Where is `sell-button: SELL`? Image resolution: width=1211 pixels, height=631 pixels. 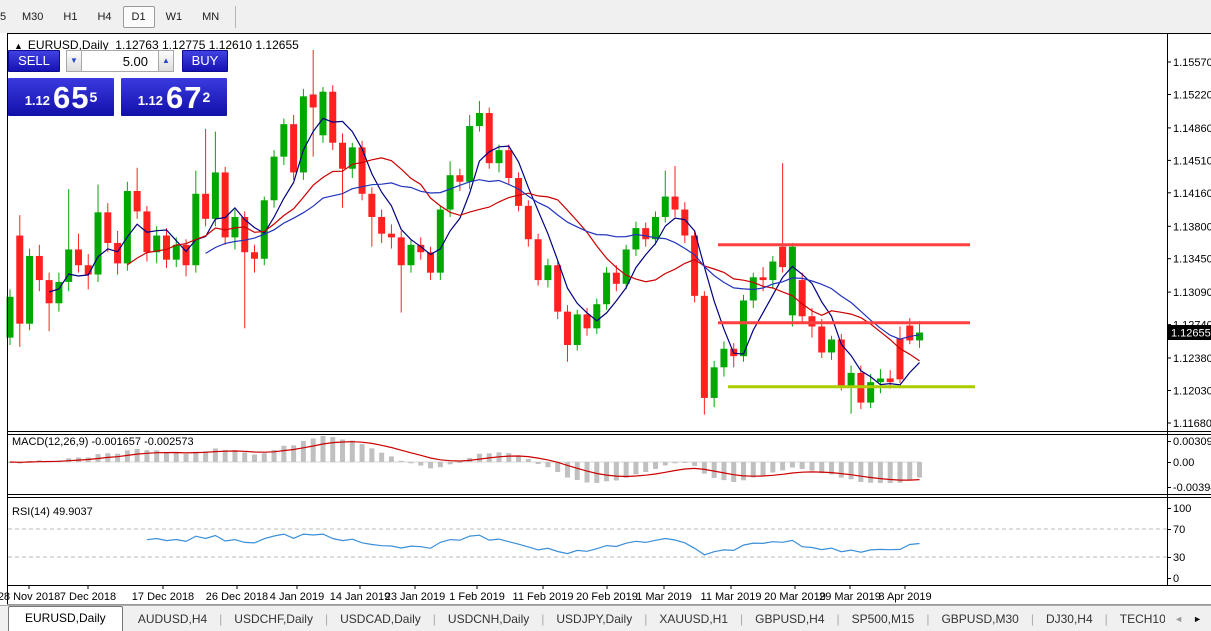 sell-button: SELL is located at coordinates (34, 61).